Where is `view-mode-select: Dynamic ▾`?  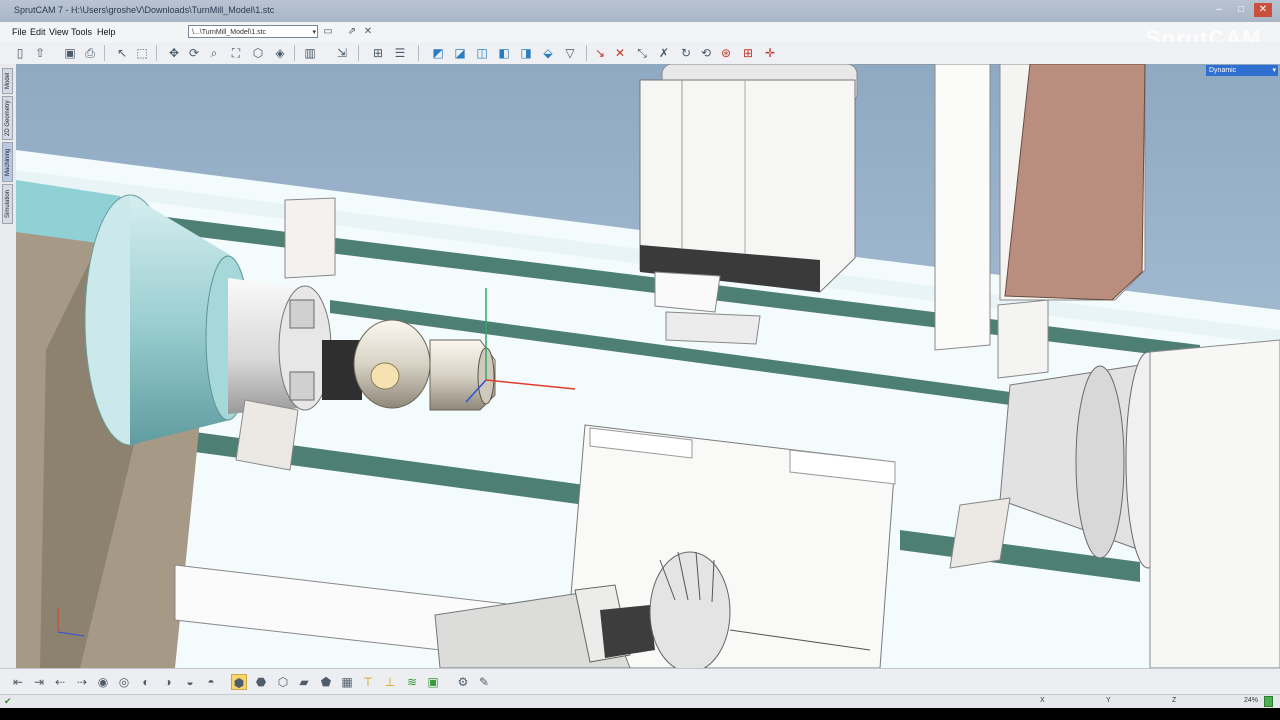 view-mode-select: Dynamic ▾ is located at coordinates (1242, 70).